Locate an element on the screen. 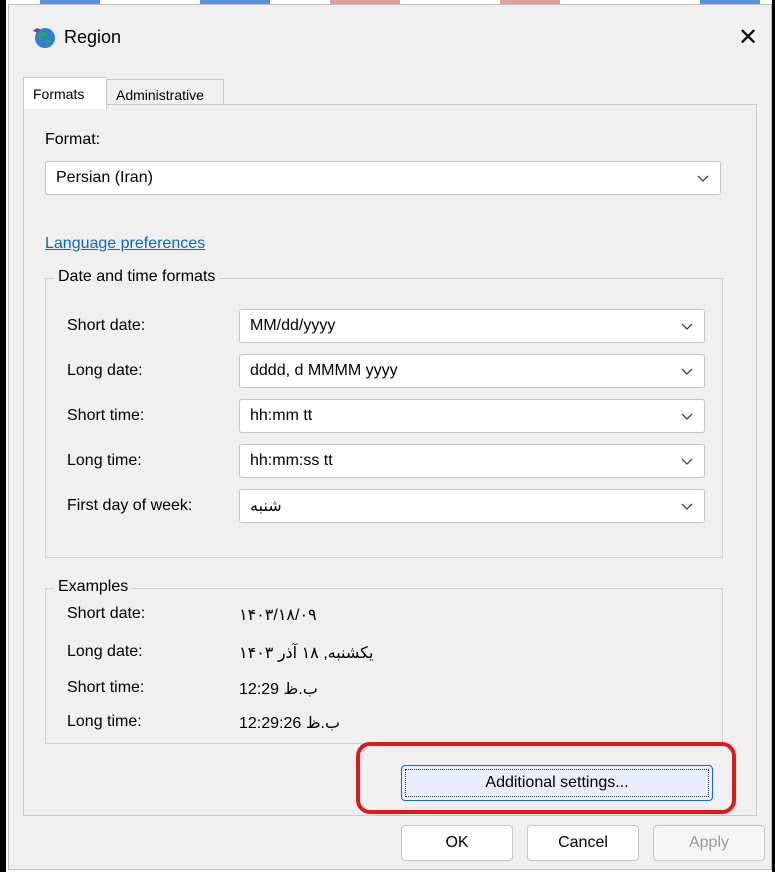  long-time-value: hh:mm:ss tt is located at coordinates (291, 460).